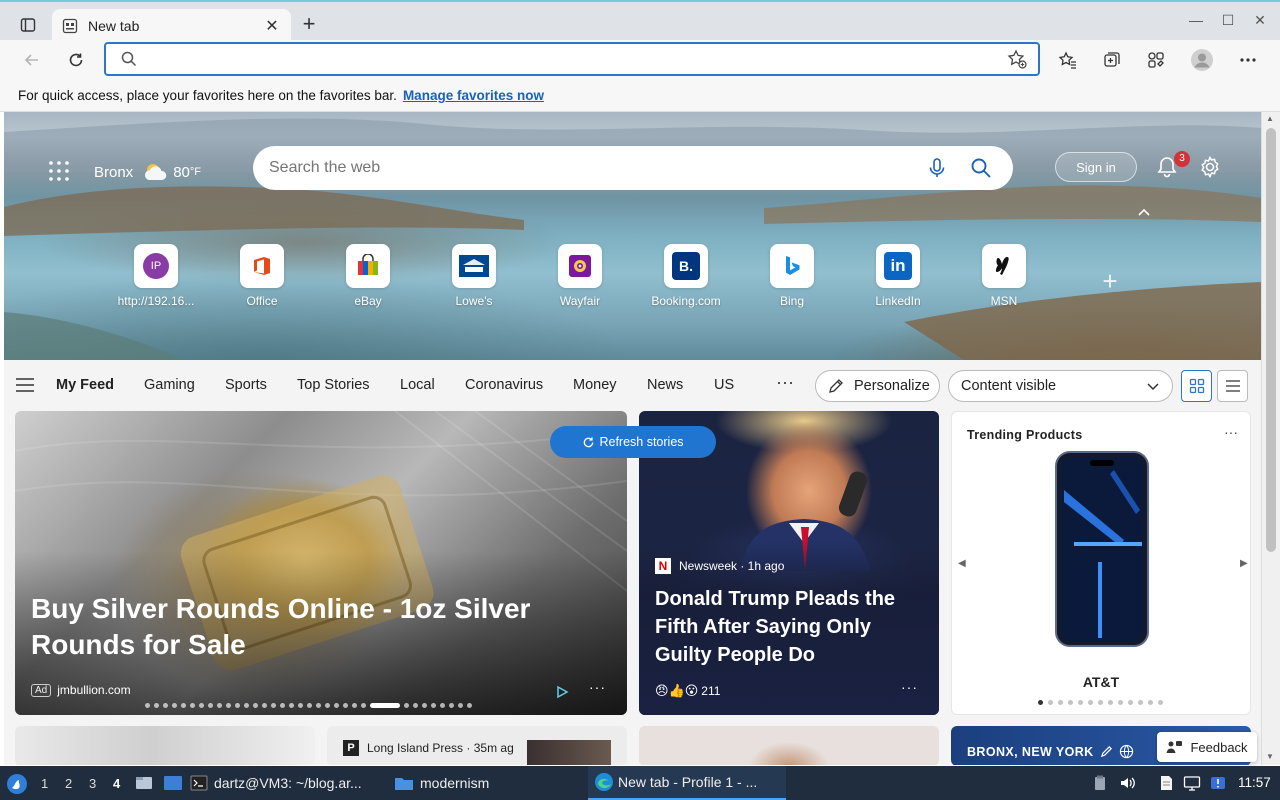  What do you see at coordinates (68, 783) in the screenshot?
I see `workspace-2: 2` at bounding box center [68, 783].